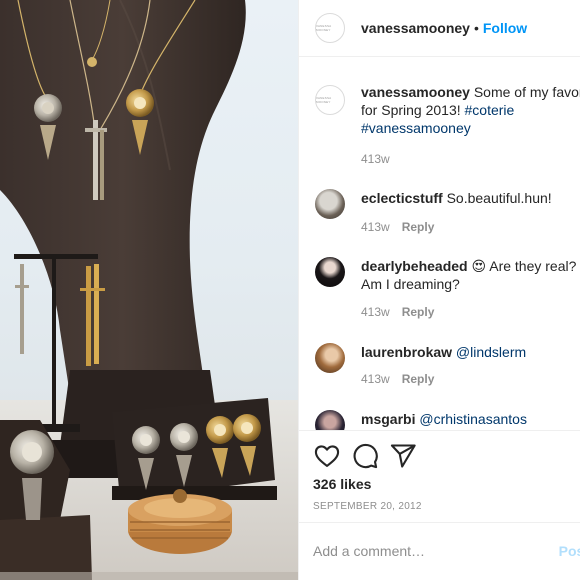 The width and height of the screenshot is (580, 580). I want to click on comment-username: laurenbrokaw, so click(406, 352).